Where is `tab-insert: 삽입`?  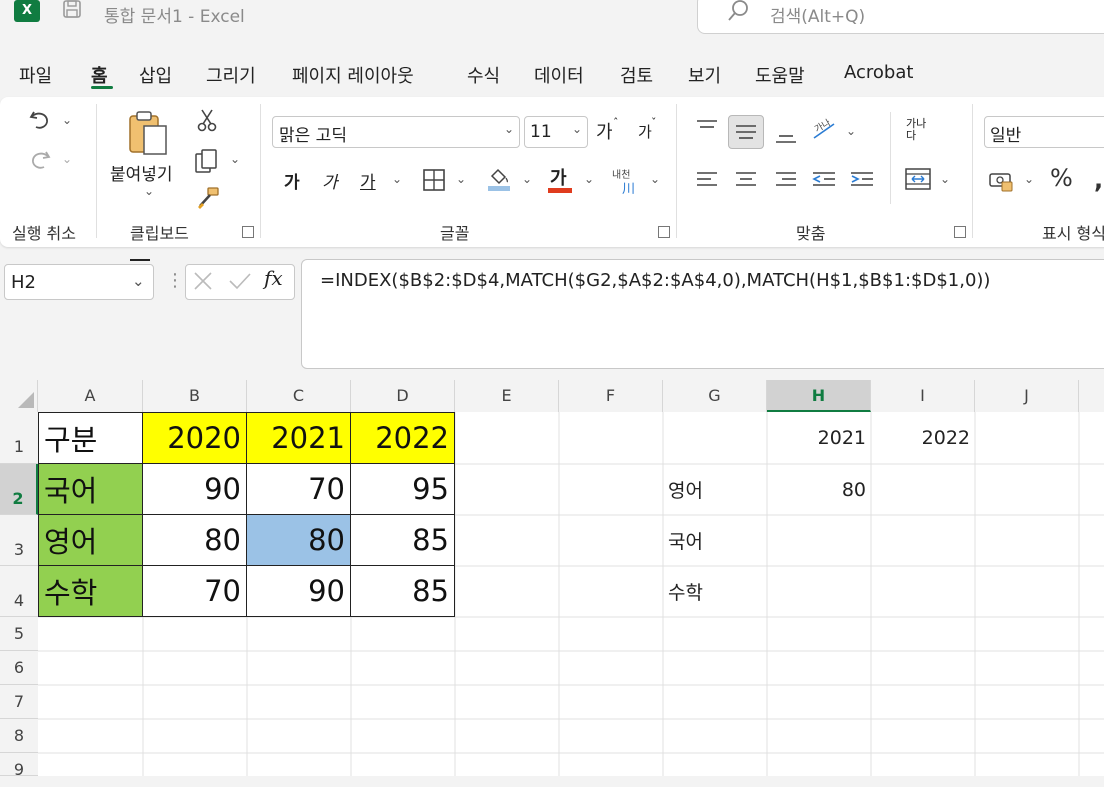 tab-insert: 삽입 is located at coordinates (155, 75).